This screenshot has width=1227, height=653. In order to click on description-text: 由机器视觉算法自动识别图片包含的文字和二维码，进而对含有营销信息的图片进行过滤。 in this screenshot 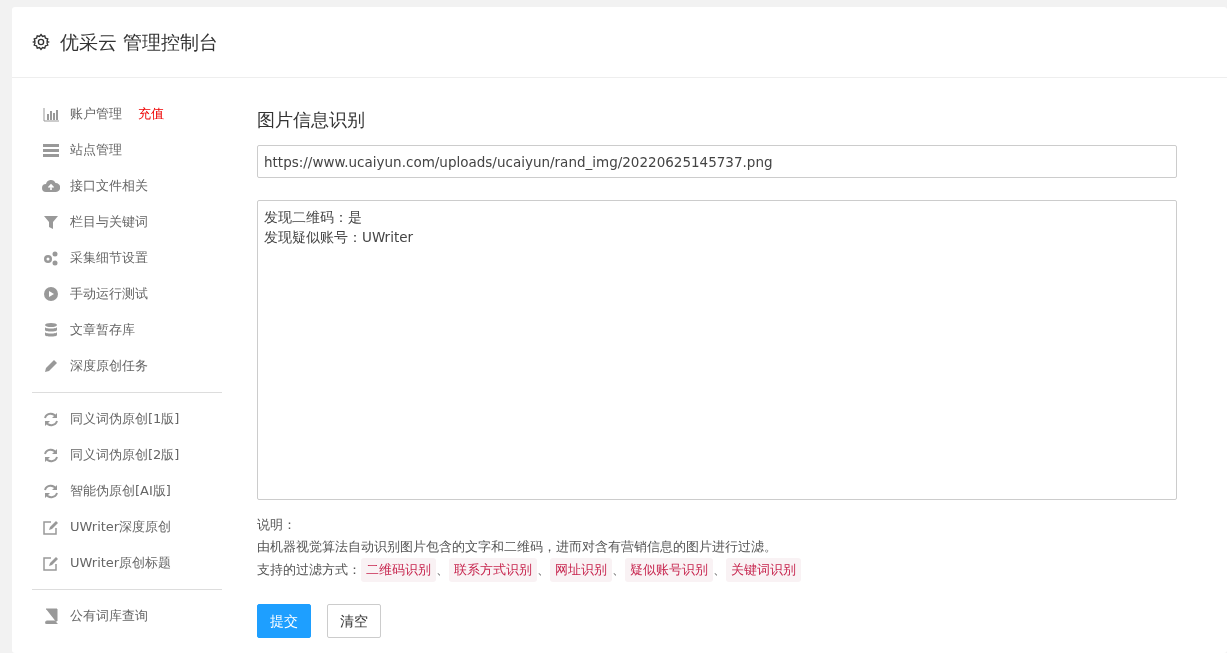, I will do `click(517, 547)`.